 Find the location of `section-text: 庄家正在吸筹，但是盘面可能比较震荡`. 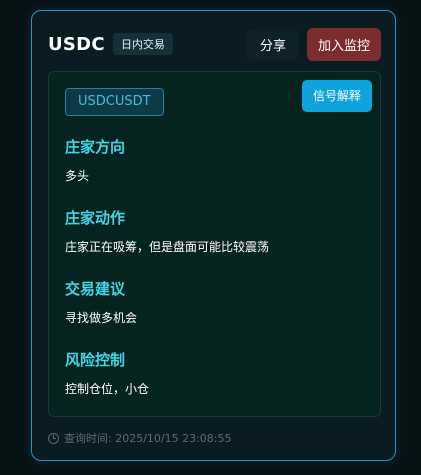

section-text: 庄家正在吸筹，但是盘面可能比较震荡 is located at coordinates (167, 247).